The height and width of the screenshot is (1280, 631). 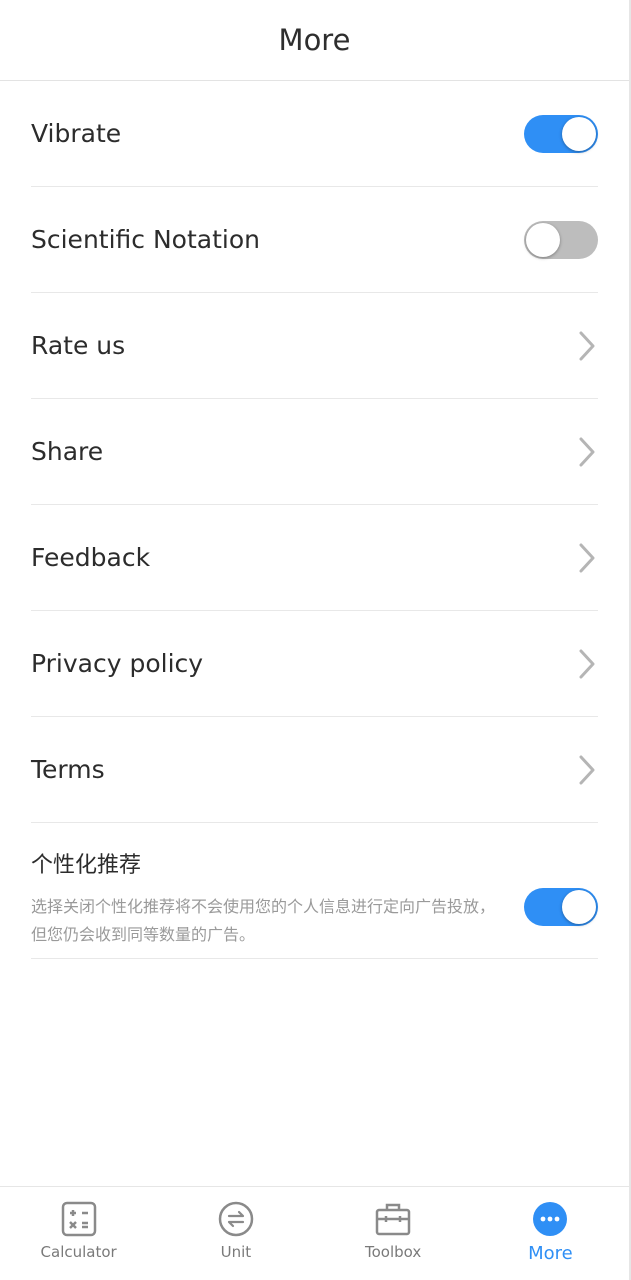 I want to click on toolbox-icon, so click(x=393, y=1219).